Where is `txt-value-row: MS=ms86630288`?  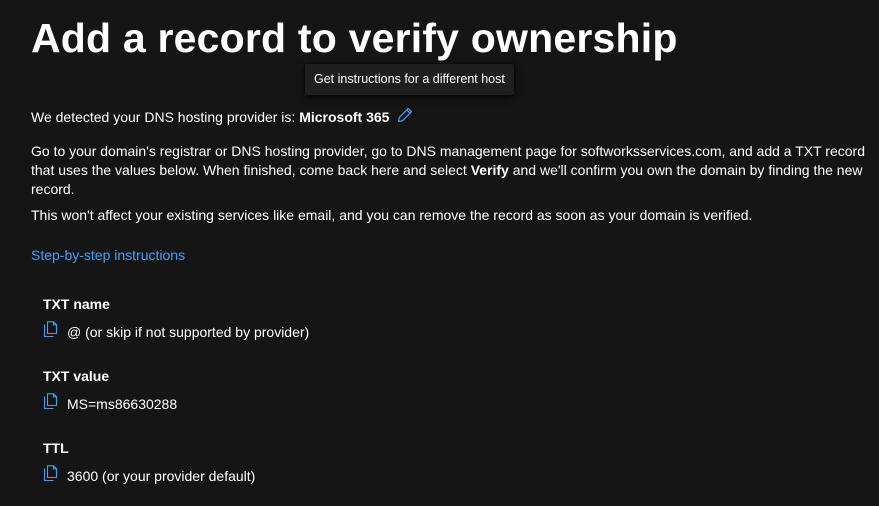
txt-value-row: MS=ms86630288 is located at coordinates (110, 402).